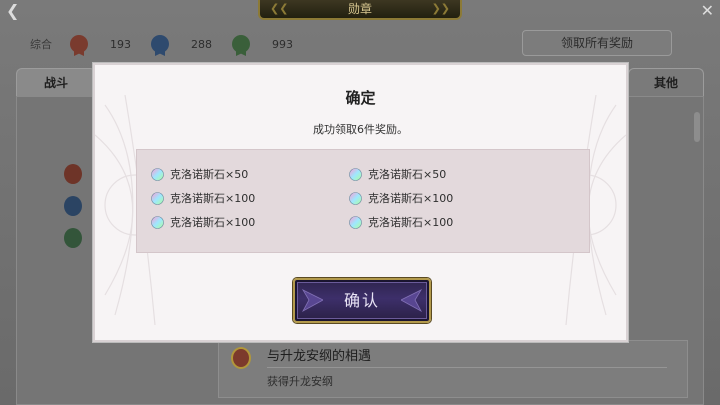 The height and width of the screenshot is (405, 720). I want to click on tab-battle: 战斗, so click(56, 82).